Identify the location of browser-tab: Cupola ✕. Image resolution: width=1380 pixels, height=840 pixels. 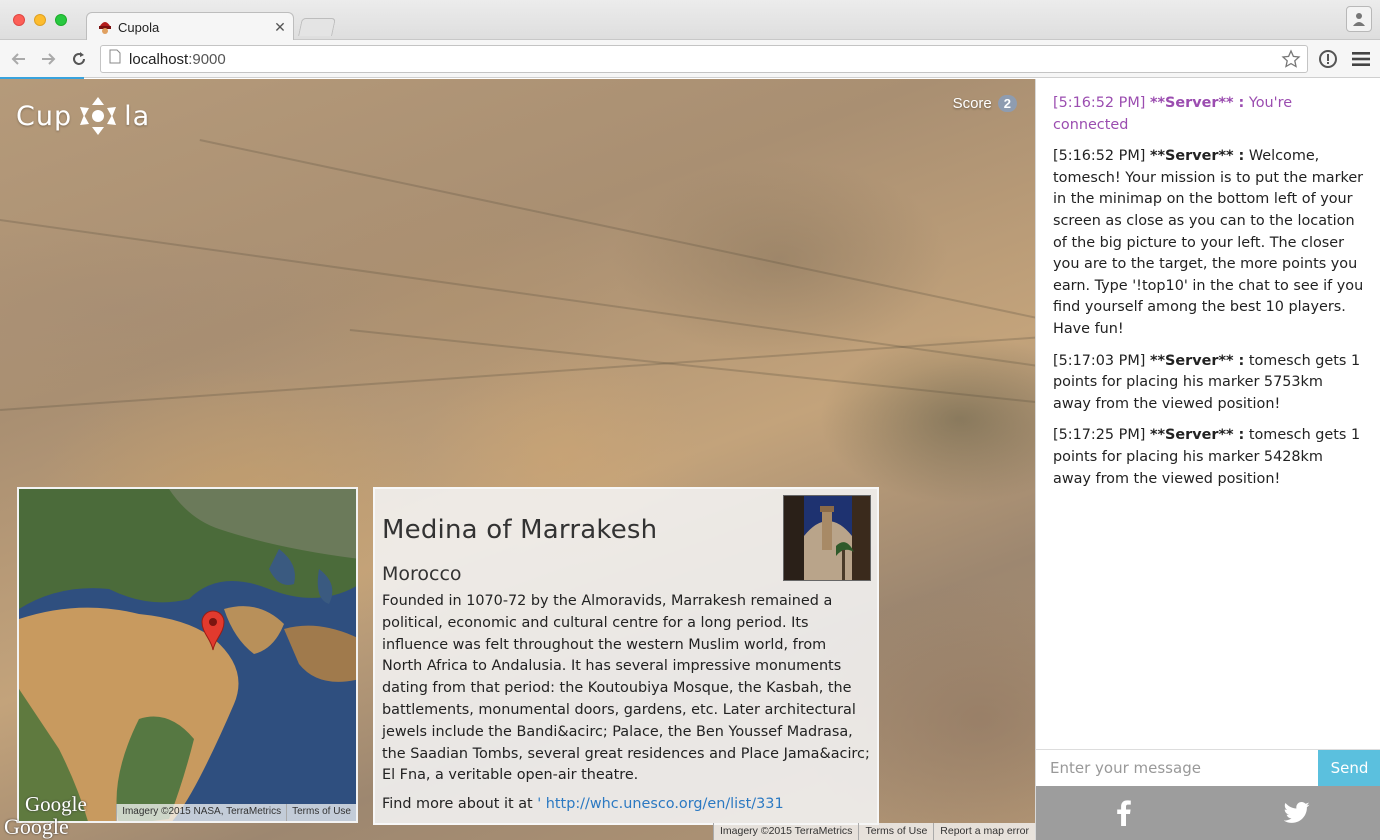
(190, 26).